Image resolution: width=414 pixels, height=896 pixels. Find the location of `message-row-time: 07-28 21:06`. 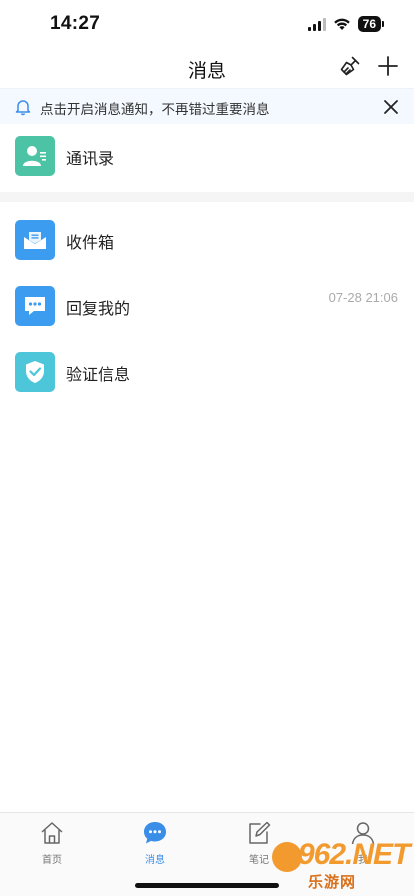

message-row-time: 07-28 21:06 is located at coordinates (363, 297).